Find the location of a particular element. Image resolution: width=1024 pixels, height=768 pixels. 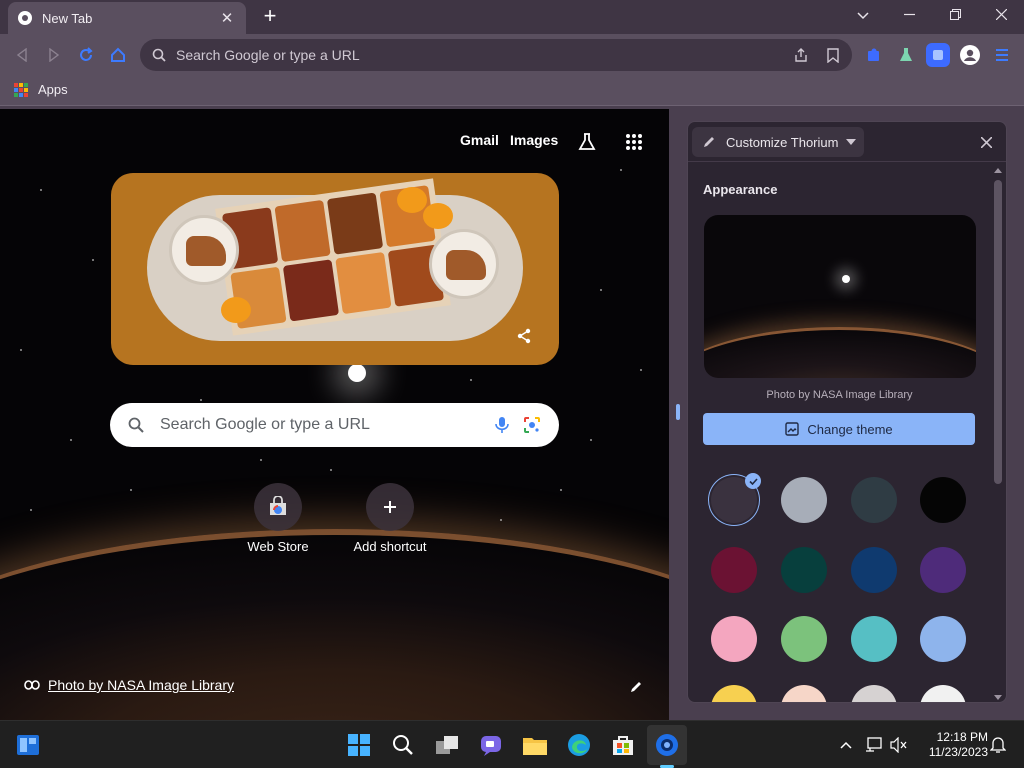

web-store-icon is located at coordinates (278, 507).